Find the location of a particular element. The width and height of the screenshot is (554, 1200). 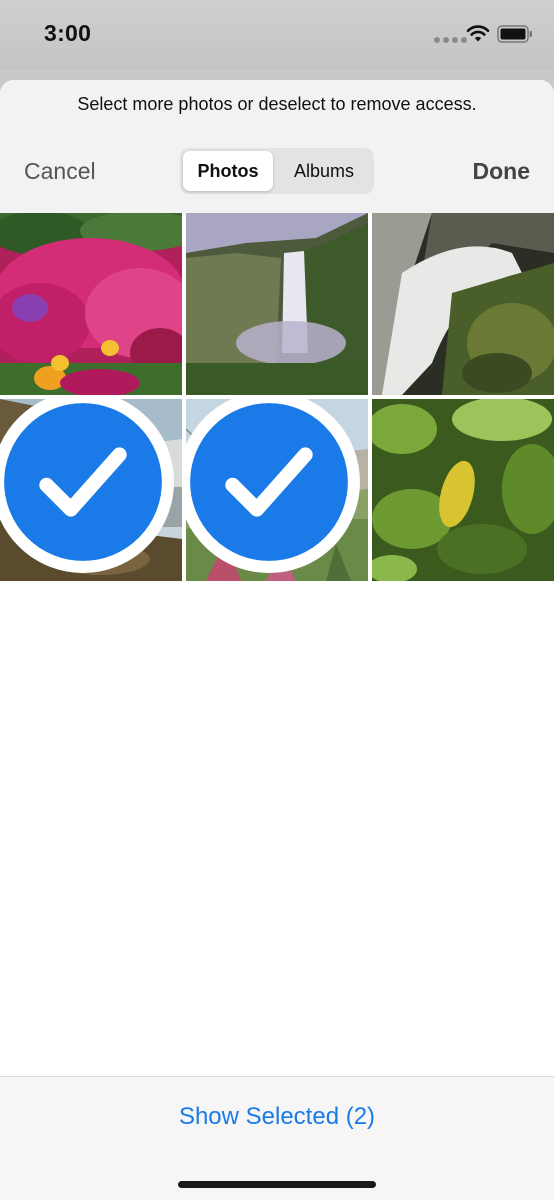

photo-thumbnail-green-leaves is located at coordinates (463, 490).